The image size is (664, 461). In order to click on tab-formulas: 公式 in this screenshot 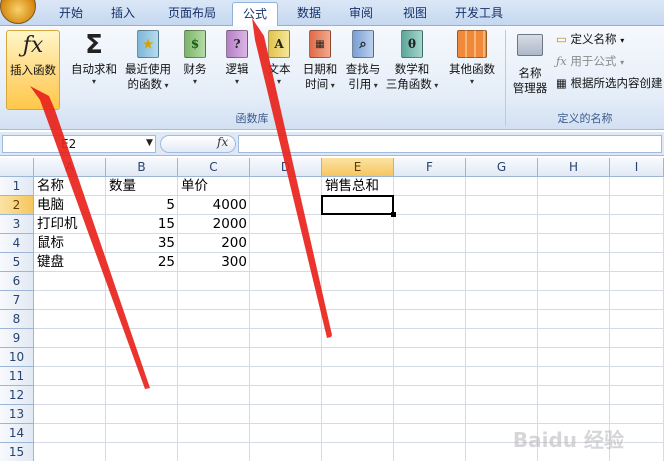, I will do `click(255, 14)`.